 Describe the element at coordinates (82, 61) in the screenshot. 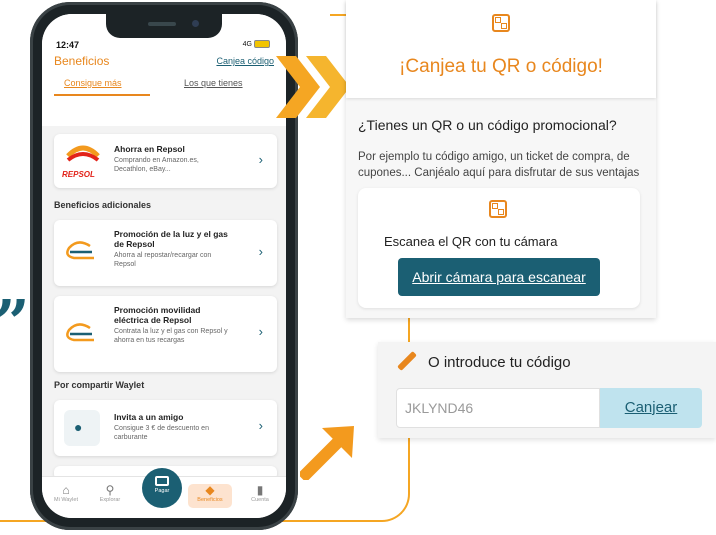

I see `page-title: Beneficios` at that location.